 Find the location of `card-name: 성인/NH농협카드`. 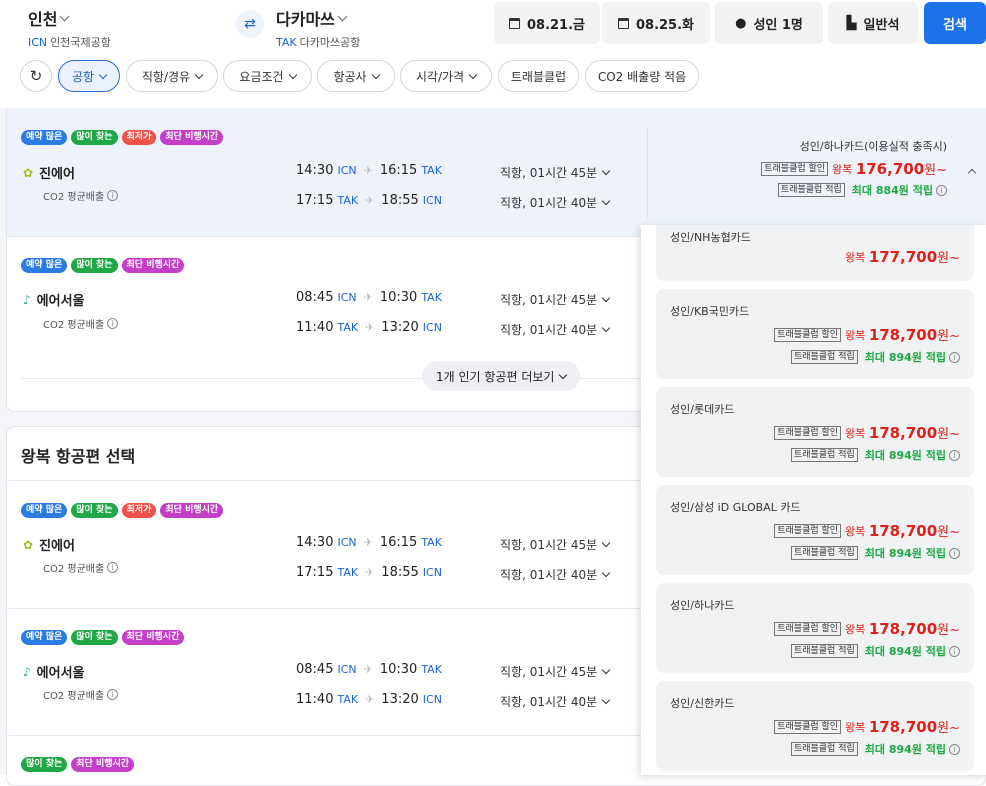

card-name: 성인/NH농협카드 is located at coordinates (710, 237).